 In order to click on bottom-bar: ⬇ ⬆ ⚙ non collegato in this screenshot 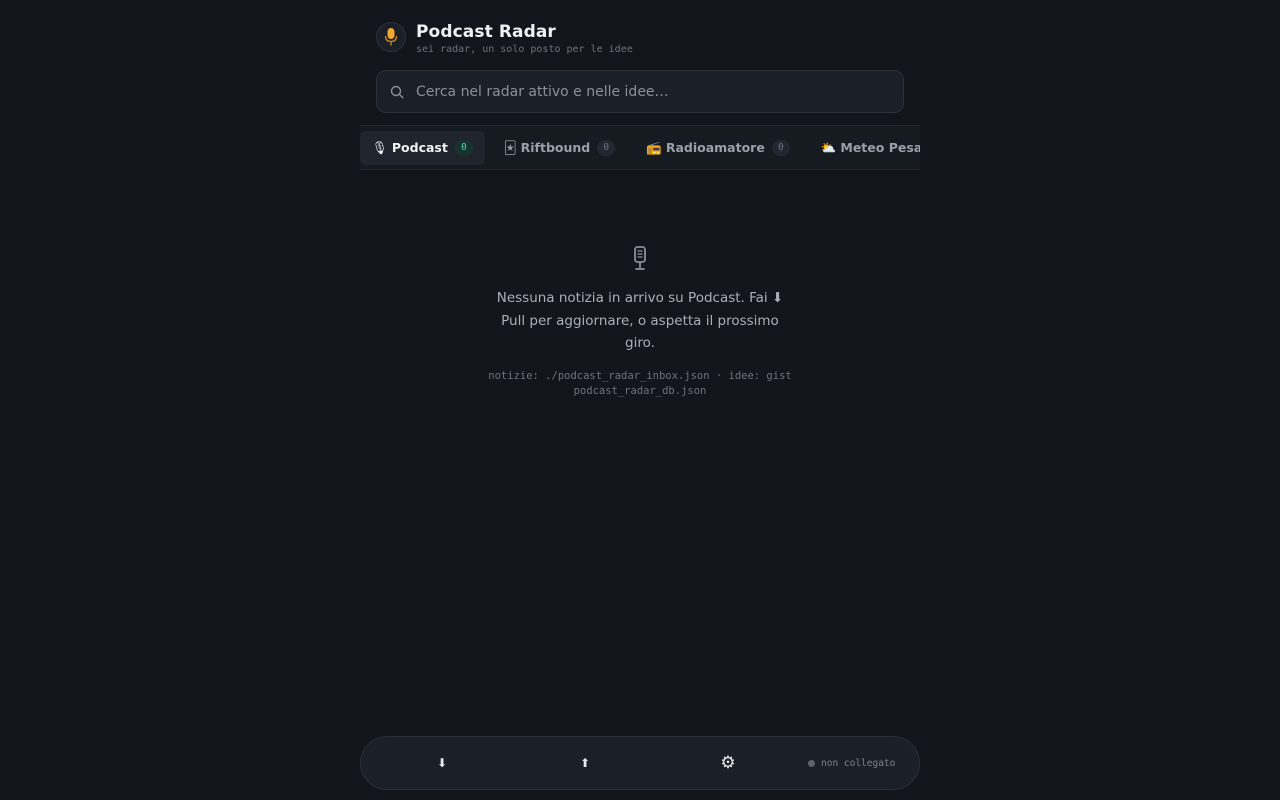, I will do `click(640, 763)`.